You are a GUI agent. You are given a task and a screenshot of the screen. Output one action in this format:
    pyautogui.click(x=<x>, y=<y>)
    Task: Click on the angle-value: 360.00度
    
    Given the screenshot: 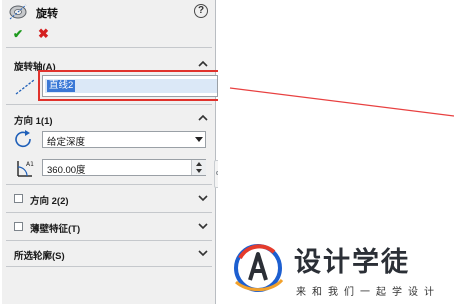 What is the action you would take?
    pyautogui.click(x=66, y=170)
    